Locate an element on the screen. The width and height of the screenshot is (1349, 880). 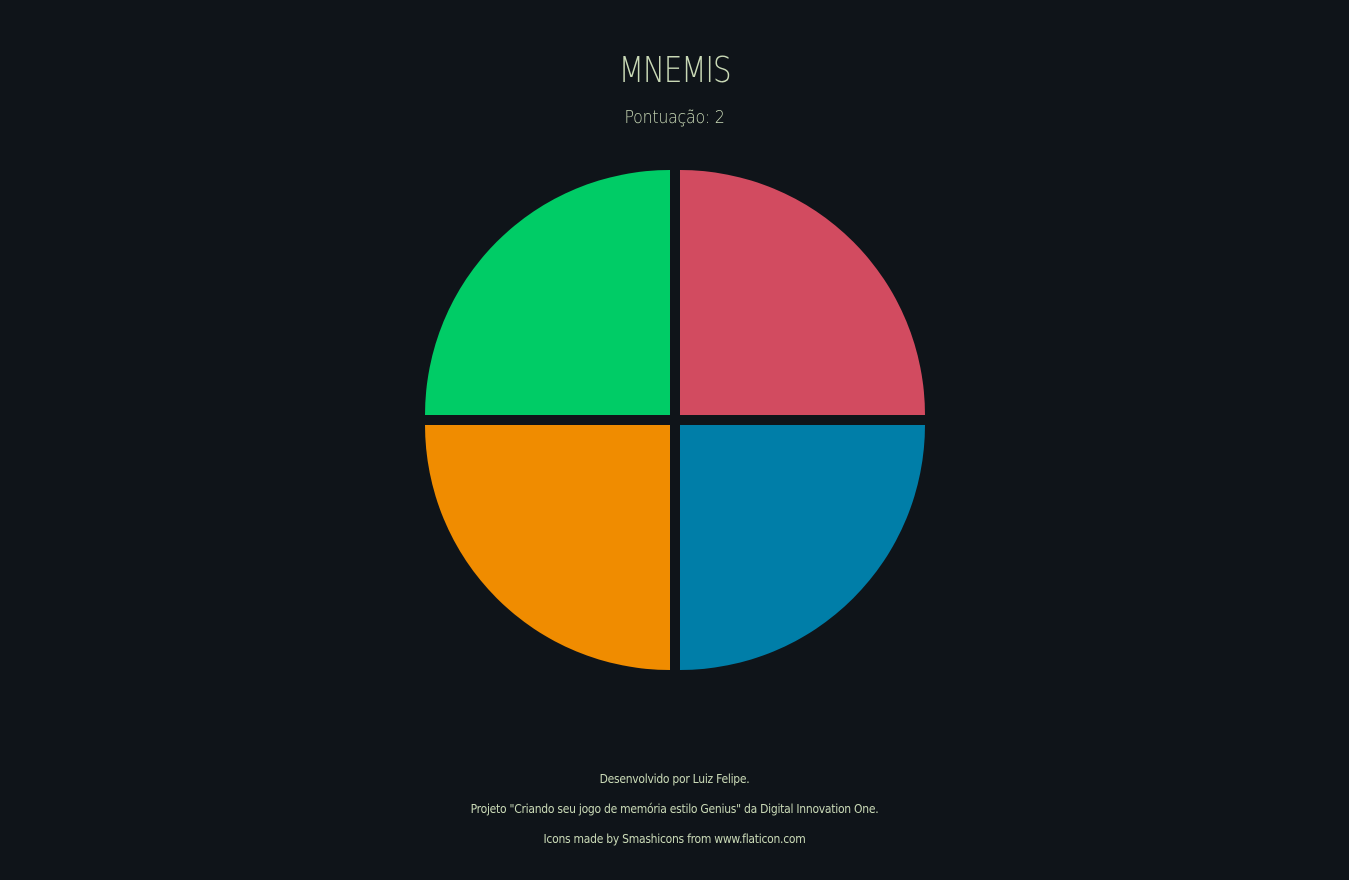
footer-credit-text: Desenvolvido por Luiz Felipe. is located at coordinates (674, 779).